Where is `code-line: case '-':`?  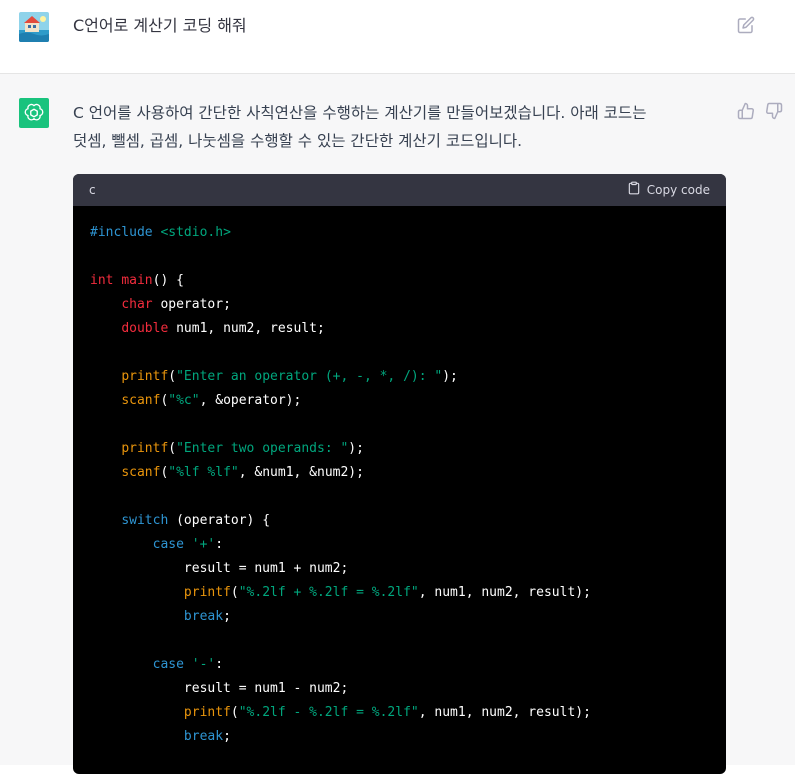
code-line: case '-': is located at coordinates (399, 665).